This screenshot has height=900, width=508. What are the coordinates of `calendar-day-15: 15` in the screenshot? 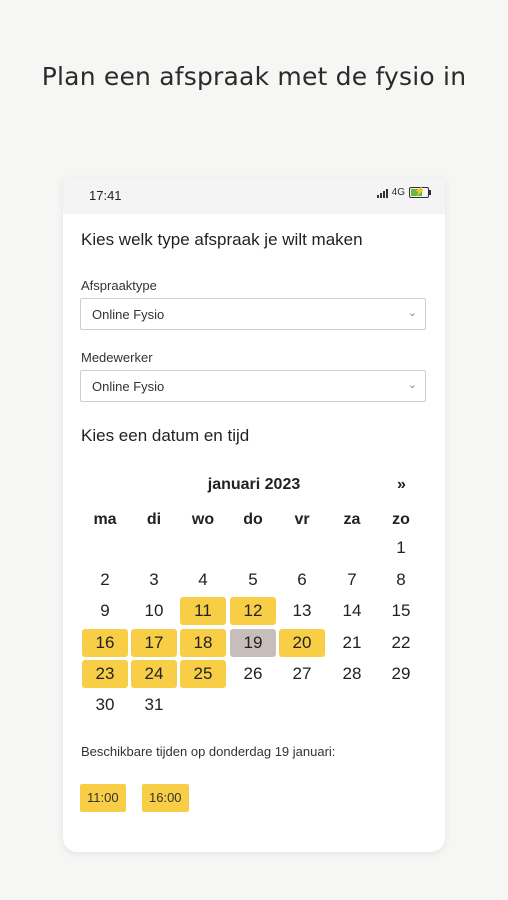 It's located at (401, 610).